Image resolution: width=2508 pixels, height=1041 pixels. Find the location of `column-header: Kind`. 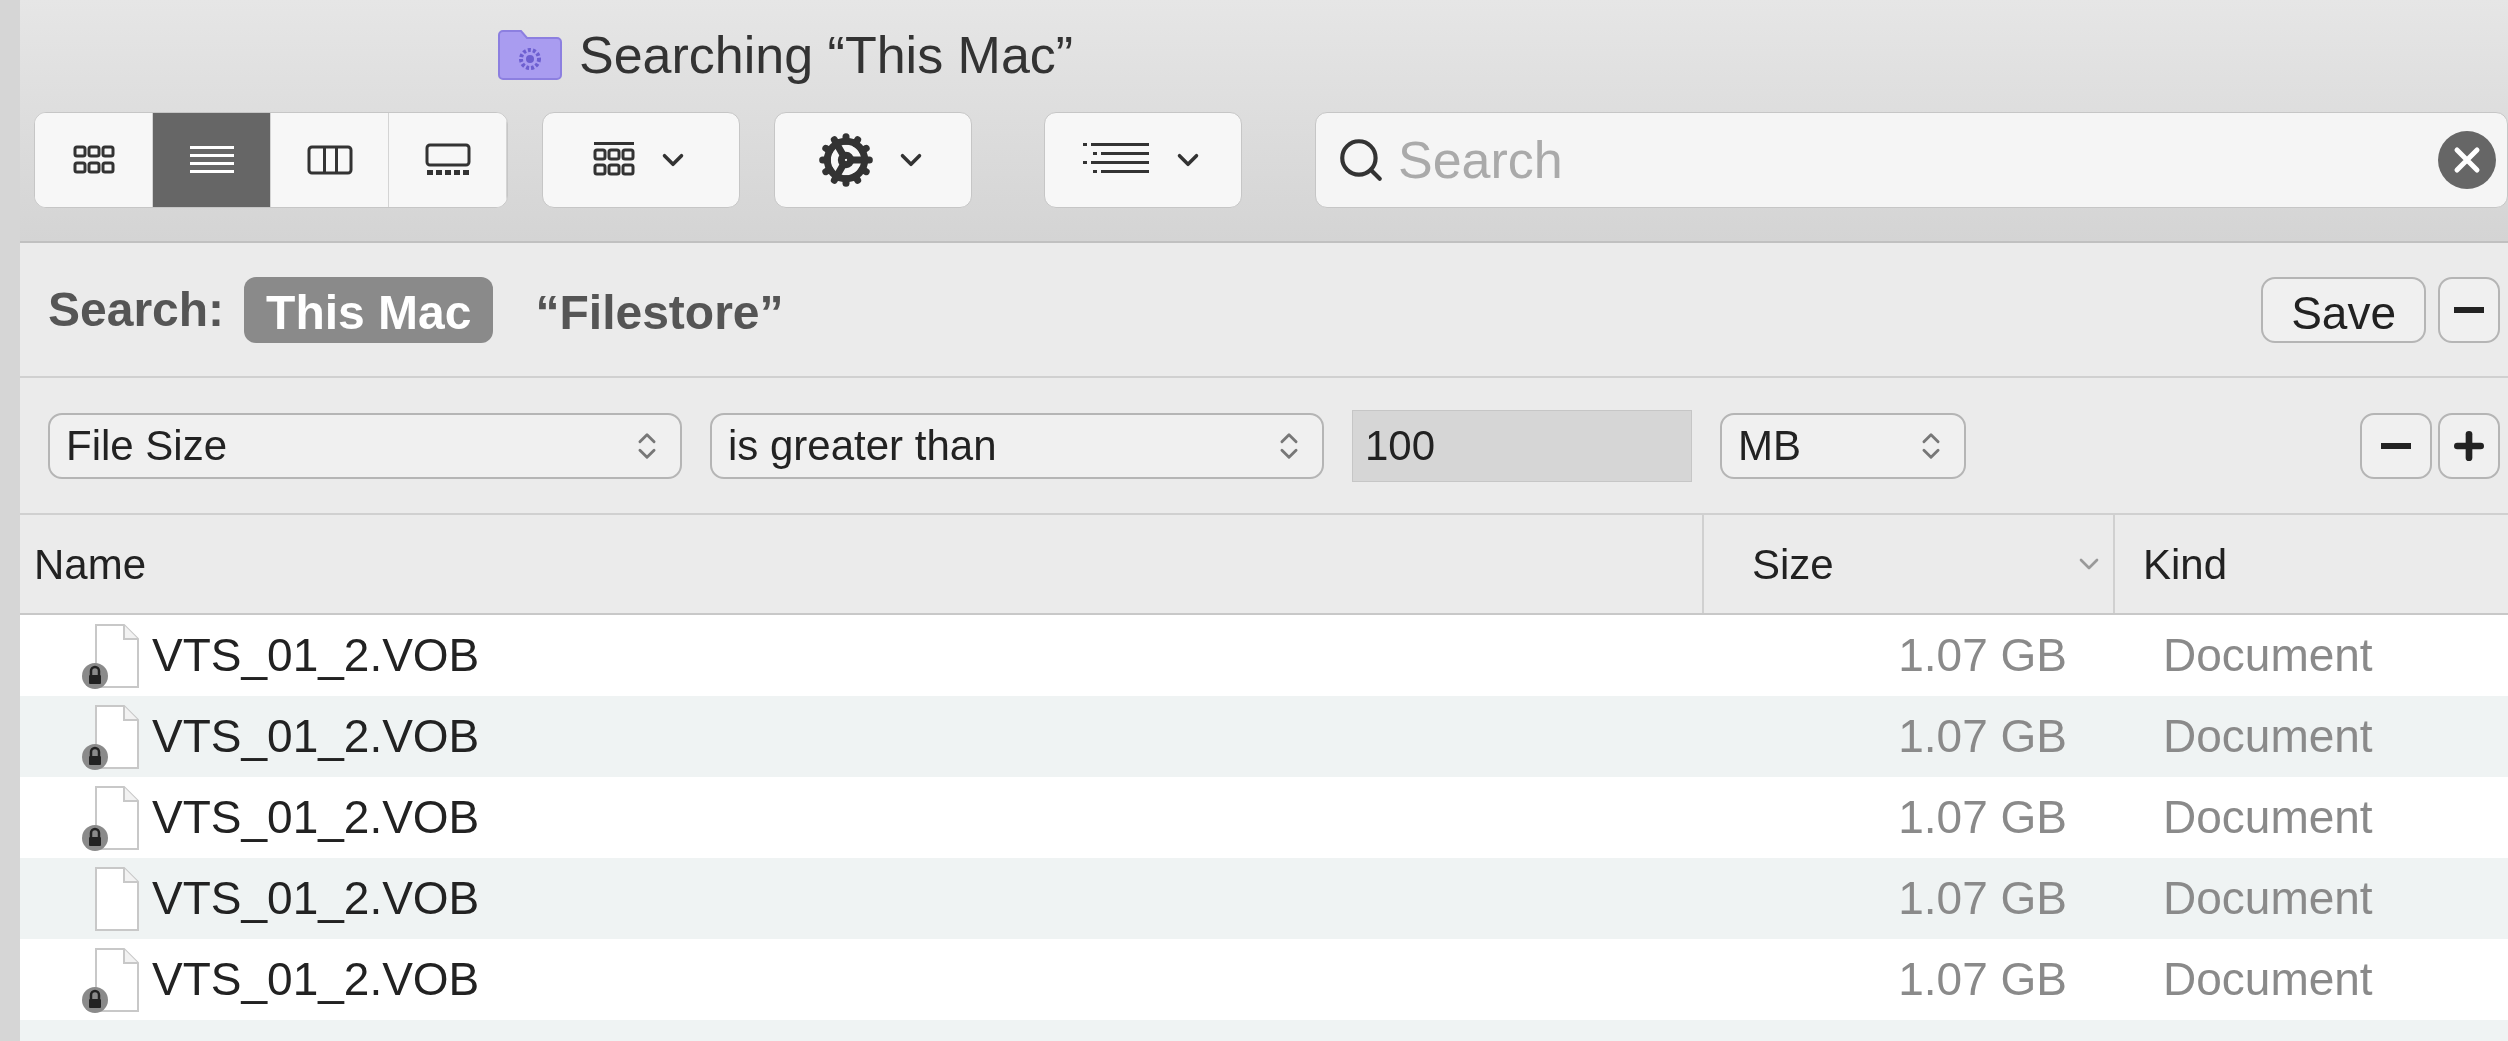

column-header: Kind is located at coordinates (2311, 564).